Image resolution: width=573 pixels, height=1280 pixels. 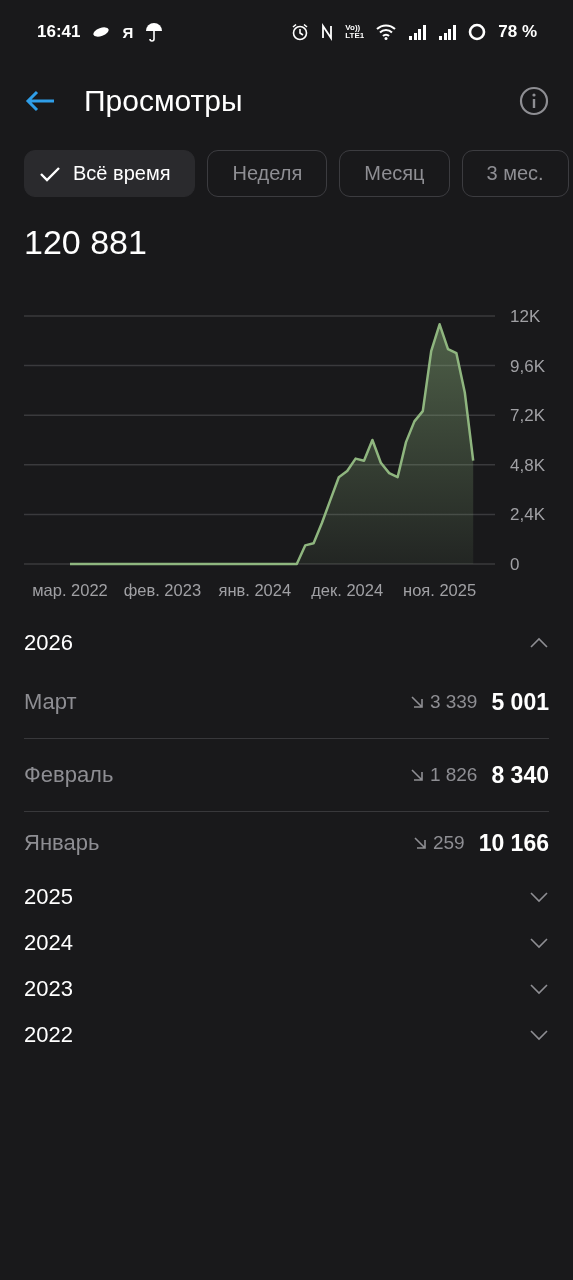 What do you see at coordinates (527, 366) in the screenshot?
I see `axis-label: 9,6K` at bounding box center [527, 366].